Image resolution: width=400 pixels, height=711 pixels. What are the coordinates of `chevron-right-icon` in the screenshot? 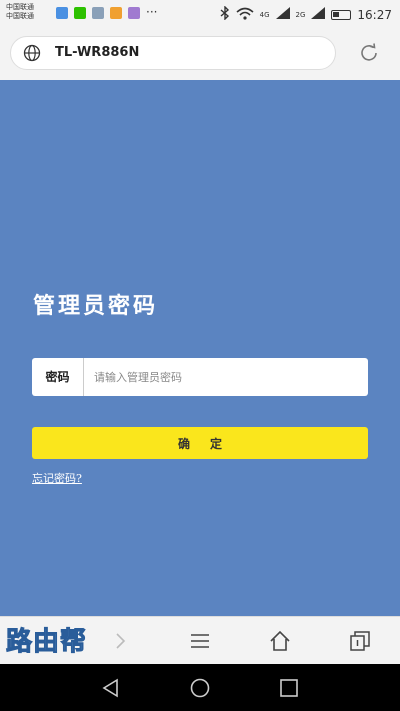 It's located at (120, 641).